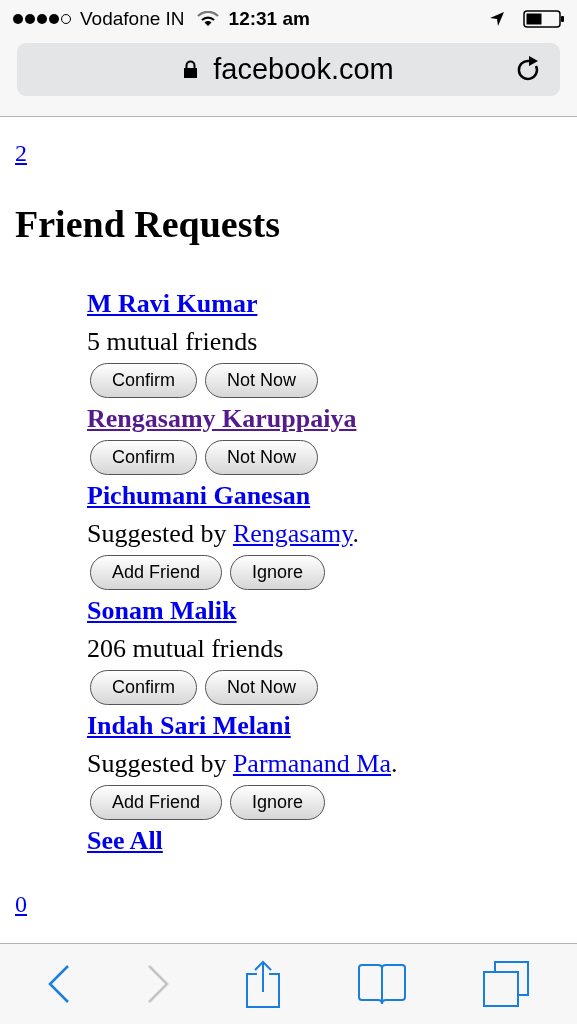  What do you see at coordinates (199, 496) in the screenshot?
I see `friend-name-link: Pichumani Ganesan` at bounding box center [199, 496].